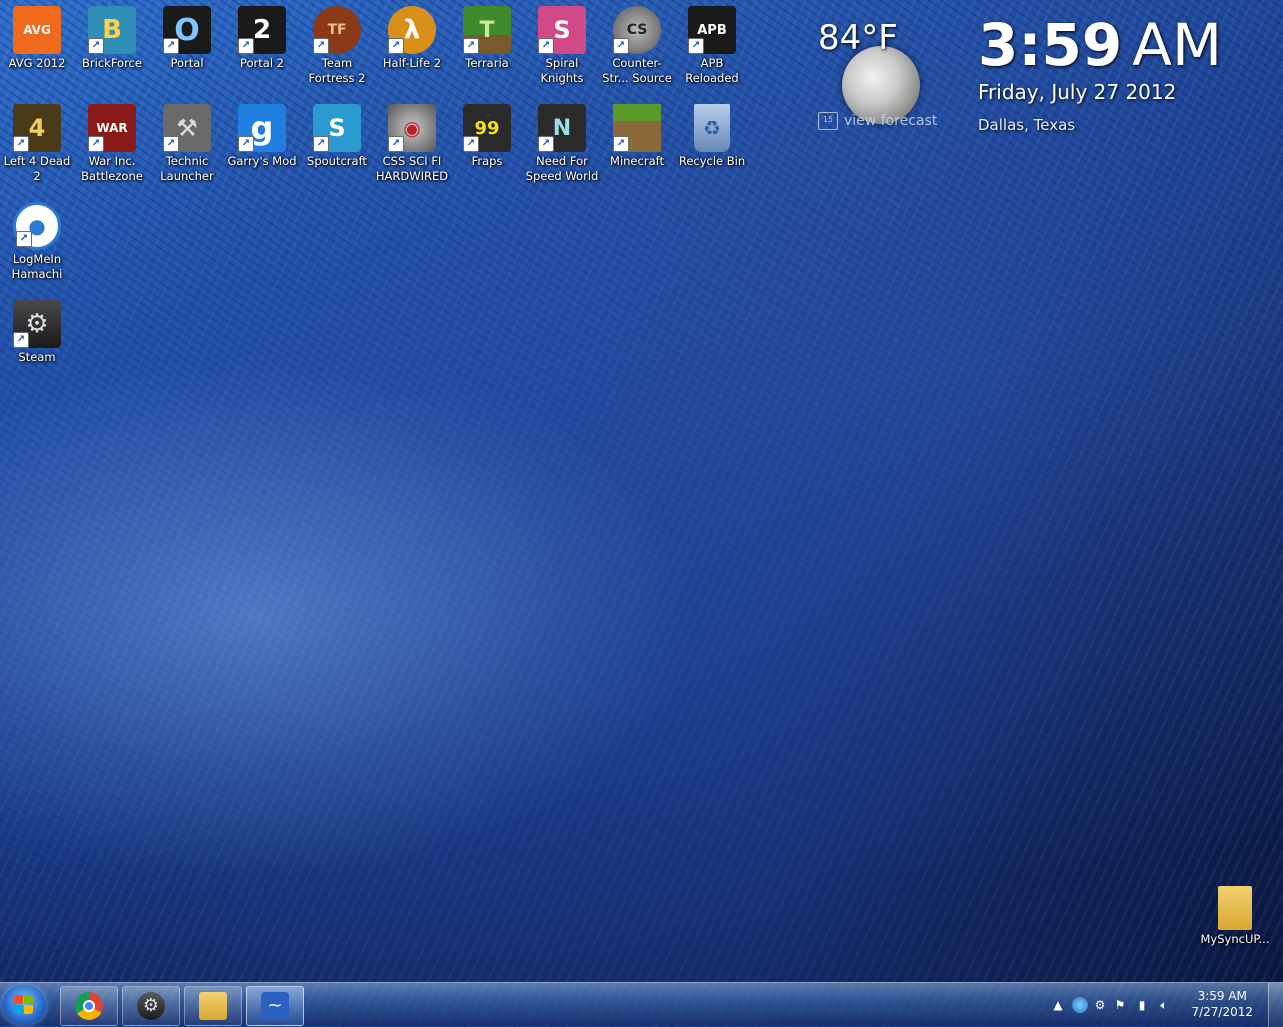 The image size is (1283, 1027). What do you see at coordinates (562, 70) in the screenshot?
I see `desktop-icon-label: Spiral Knights` at bounding box center [562, 70].